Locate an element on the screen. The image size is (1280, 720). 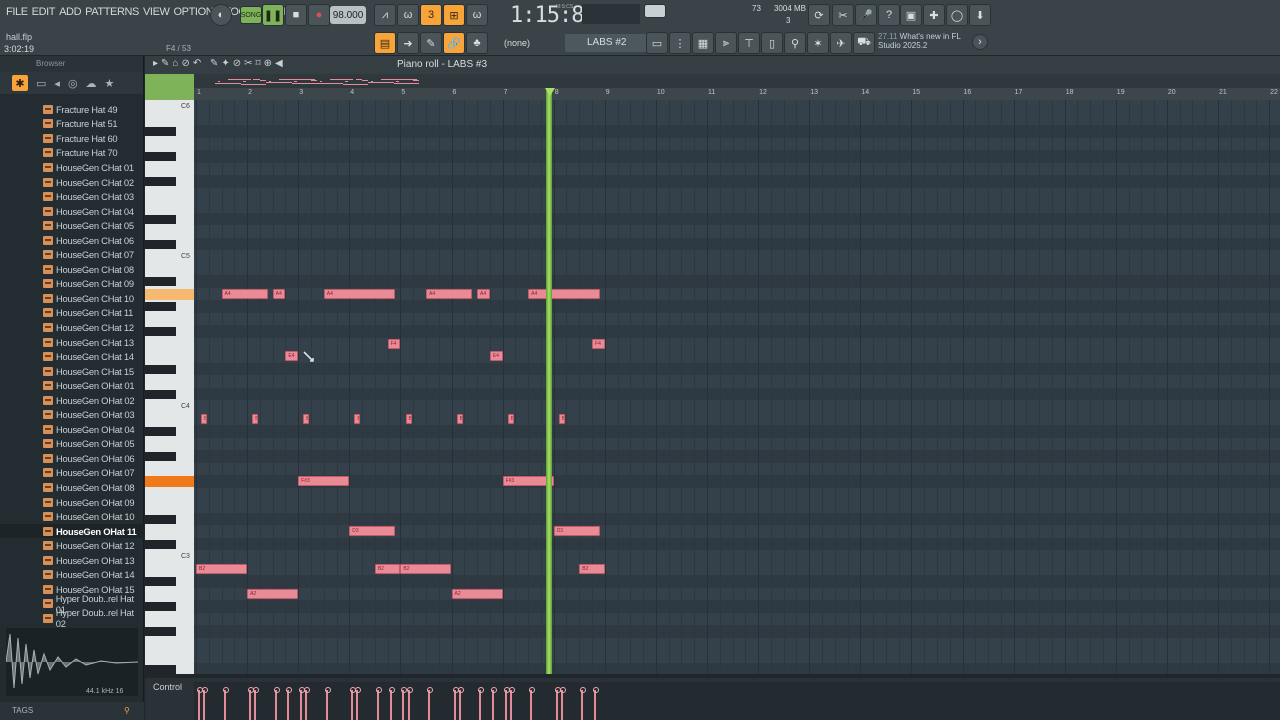
browser-item: HouseGen CHat 14 is located at coordinates (72, 356).